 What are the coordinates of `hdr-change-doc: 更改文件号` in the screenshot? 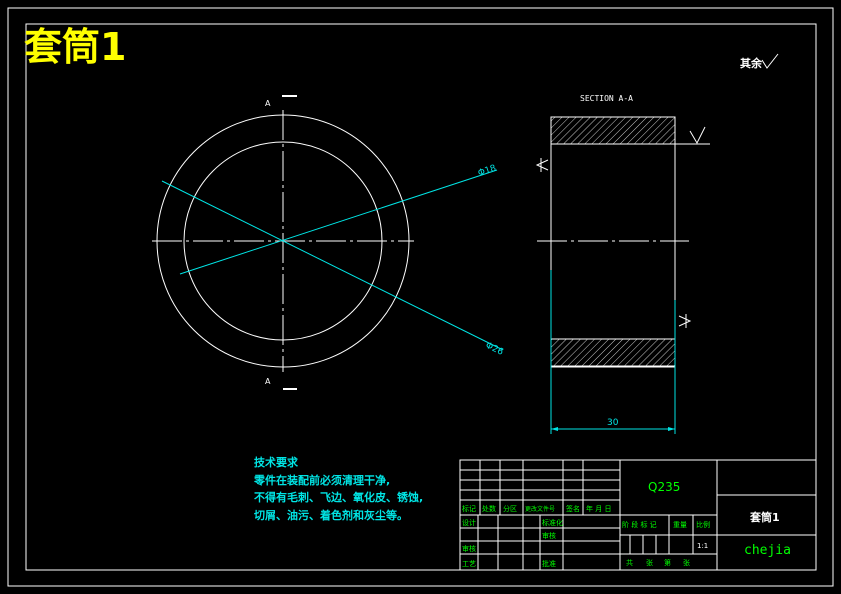 It's located at (540, 509).